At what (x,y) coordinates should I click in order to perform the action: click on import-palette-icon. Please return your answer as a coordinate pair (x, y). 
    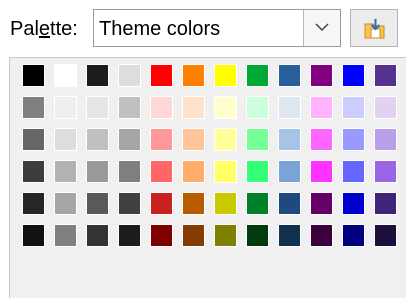
    Looking at the image, I should click on (374, 29).